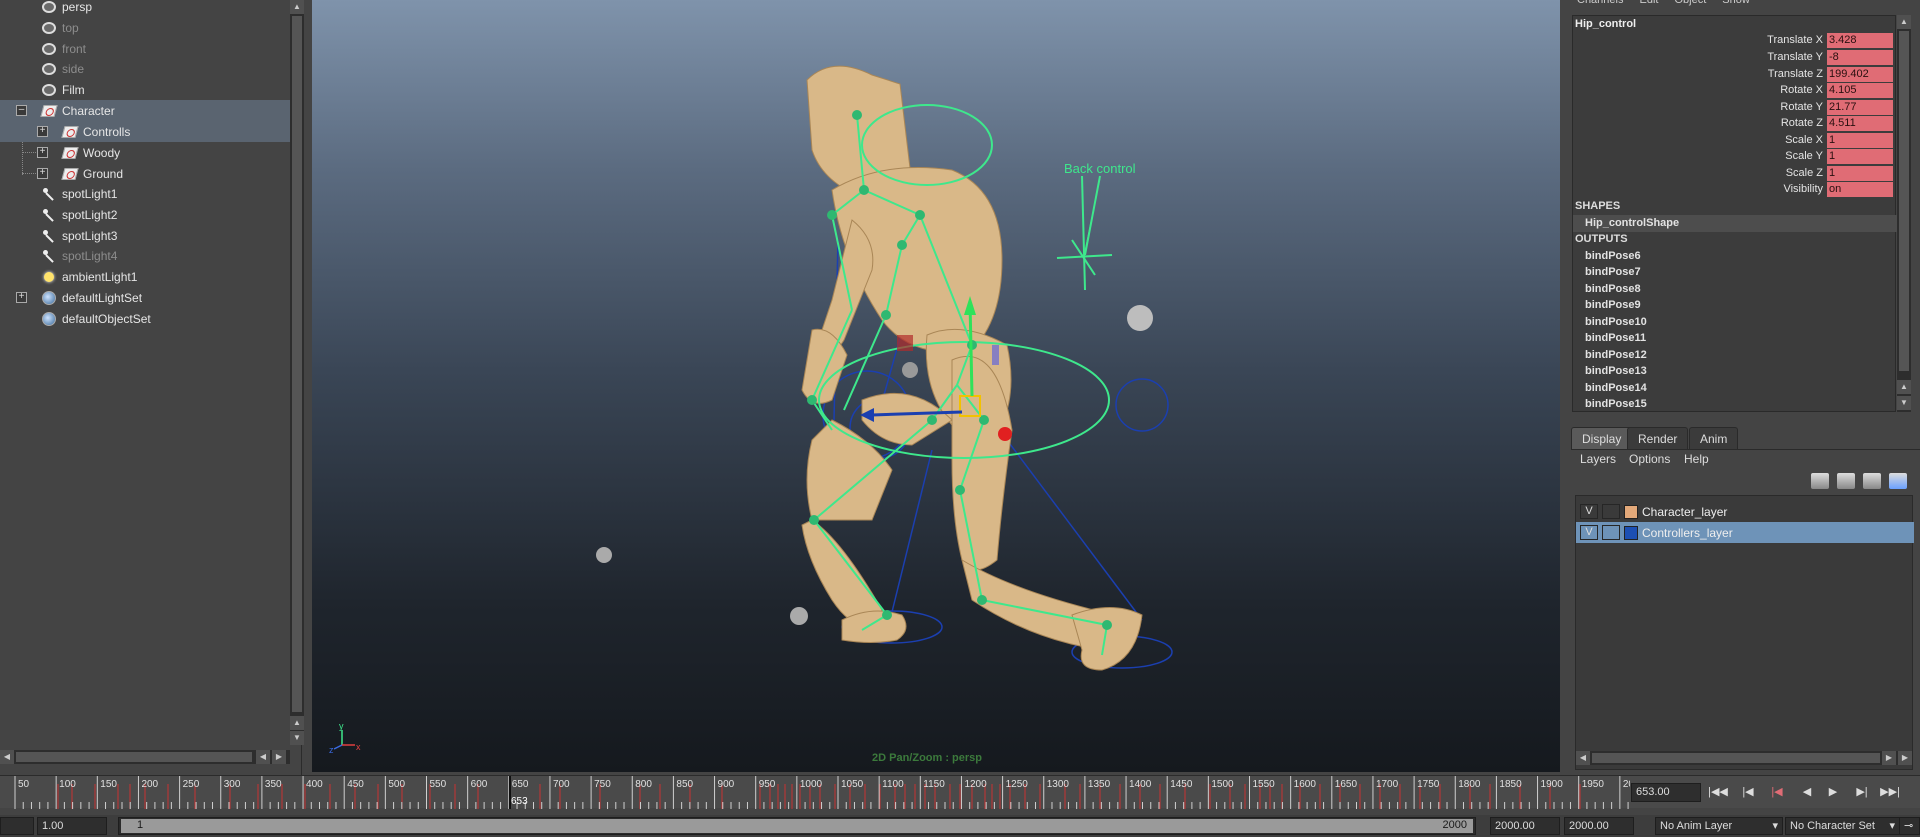  I want to click on channel-row: Translate Z 199.402, so click(1735, 74).